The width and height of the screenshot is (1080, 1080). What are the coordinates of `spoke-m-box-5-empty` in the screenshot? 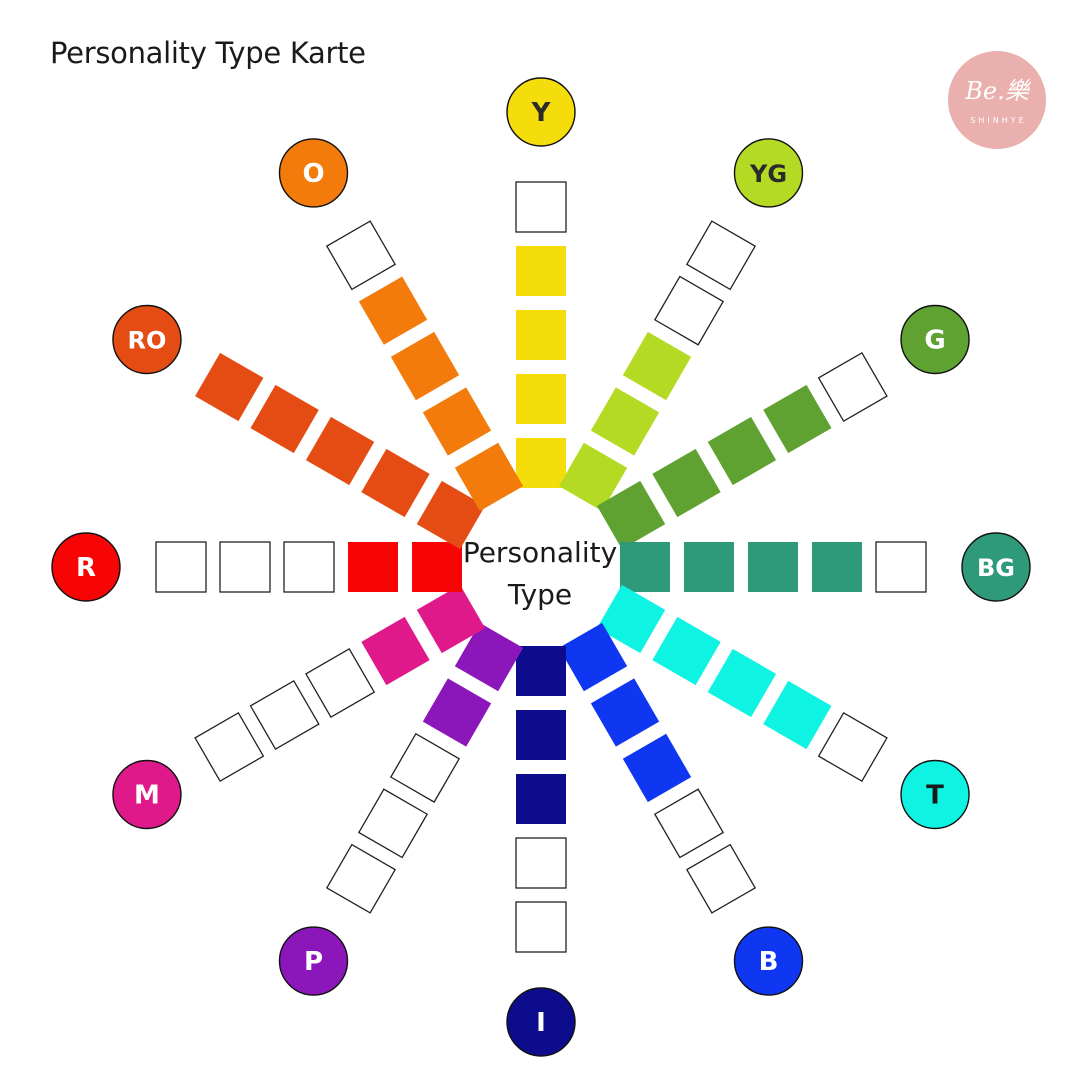 It's located at (229, 747).